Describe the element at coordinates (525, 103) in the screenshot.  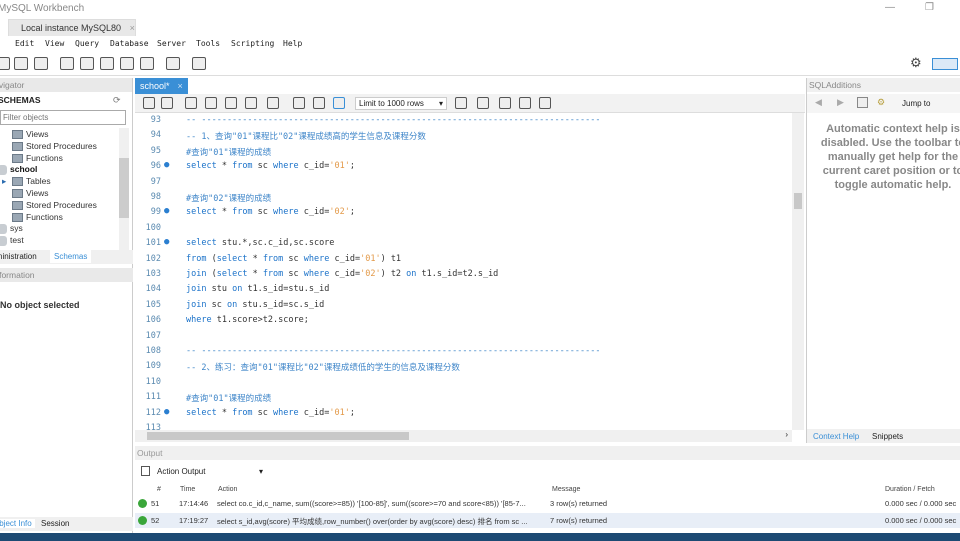
I see `editor-toolbar-icon-r3` at that location.